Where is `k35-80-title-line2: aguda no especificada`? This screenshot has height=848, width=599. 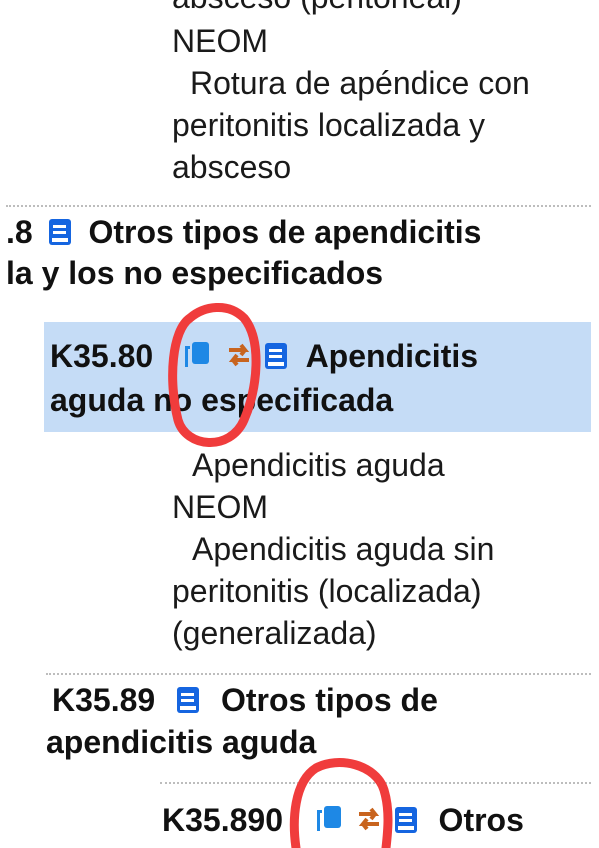 k35-80-title-line2: aguda no especificada is located at coordinates (222, 400).